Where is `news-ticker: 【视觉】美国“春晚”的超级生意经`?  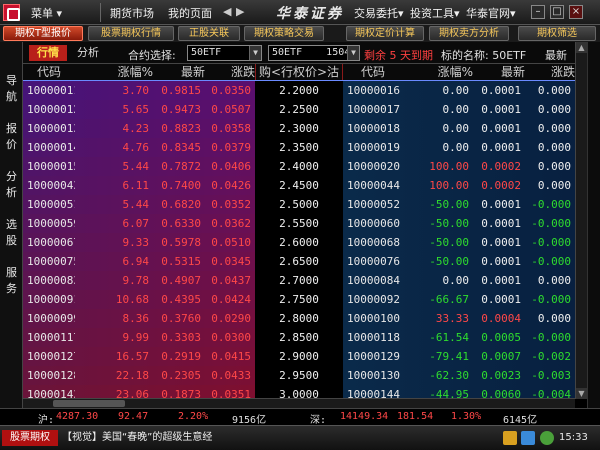
news-ticker: 【视觉】美国“春晚”的超级生意经 is located at coordinates (137, 438).